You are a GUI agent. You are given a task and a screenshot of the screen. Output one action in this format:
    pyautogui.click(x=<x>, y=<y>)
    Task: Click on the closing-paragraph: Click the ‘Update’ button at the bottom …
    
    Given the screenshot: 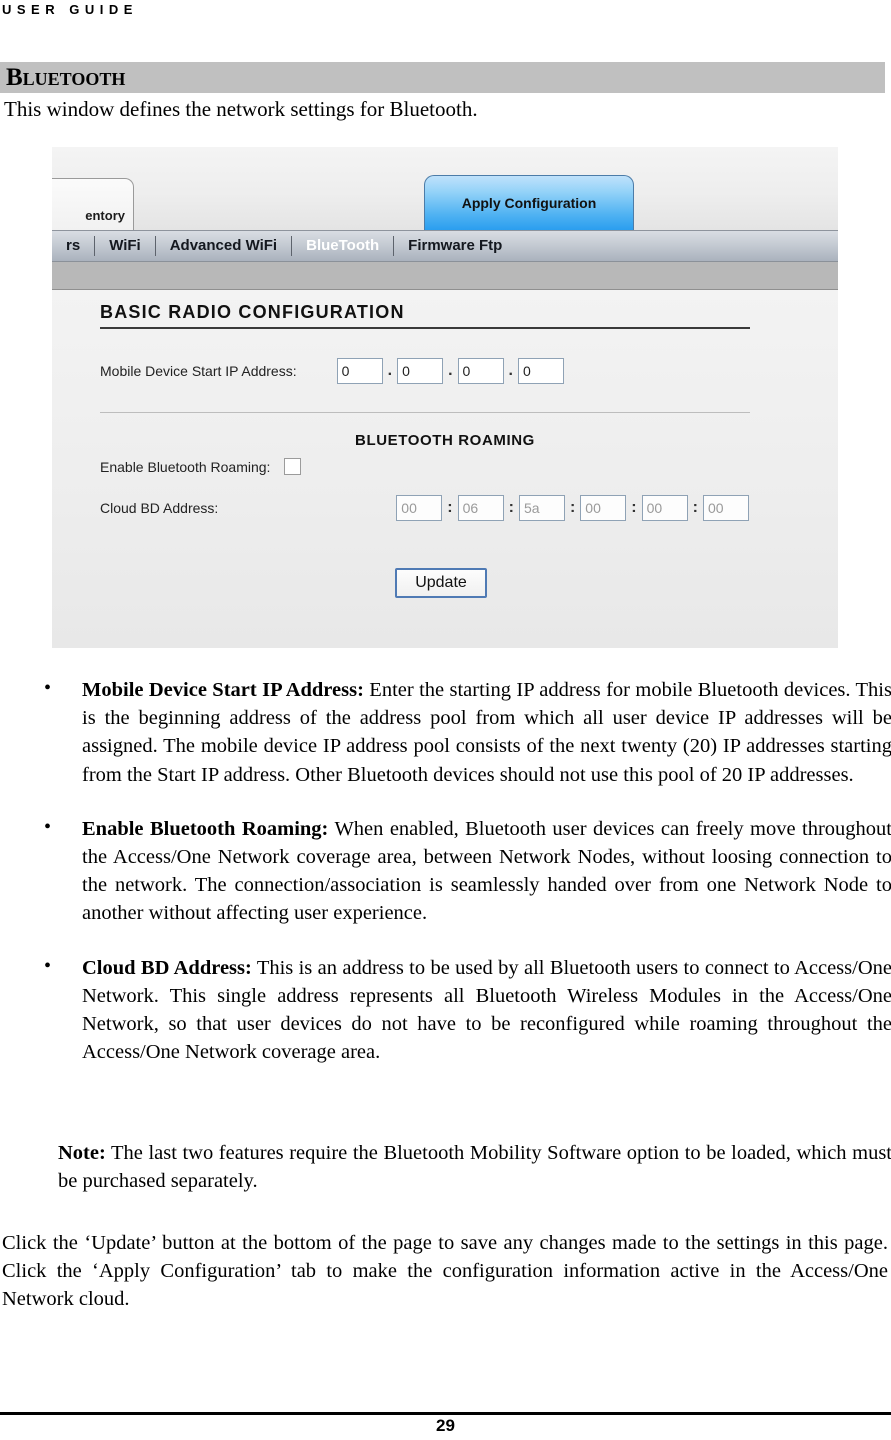 What is the action you would take?
    pyautogui.click(x=445, y=1271)
    